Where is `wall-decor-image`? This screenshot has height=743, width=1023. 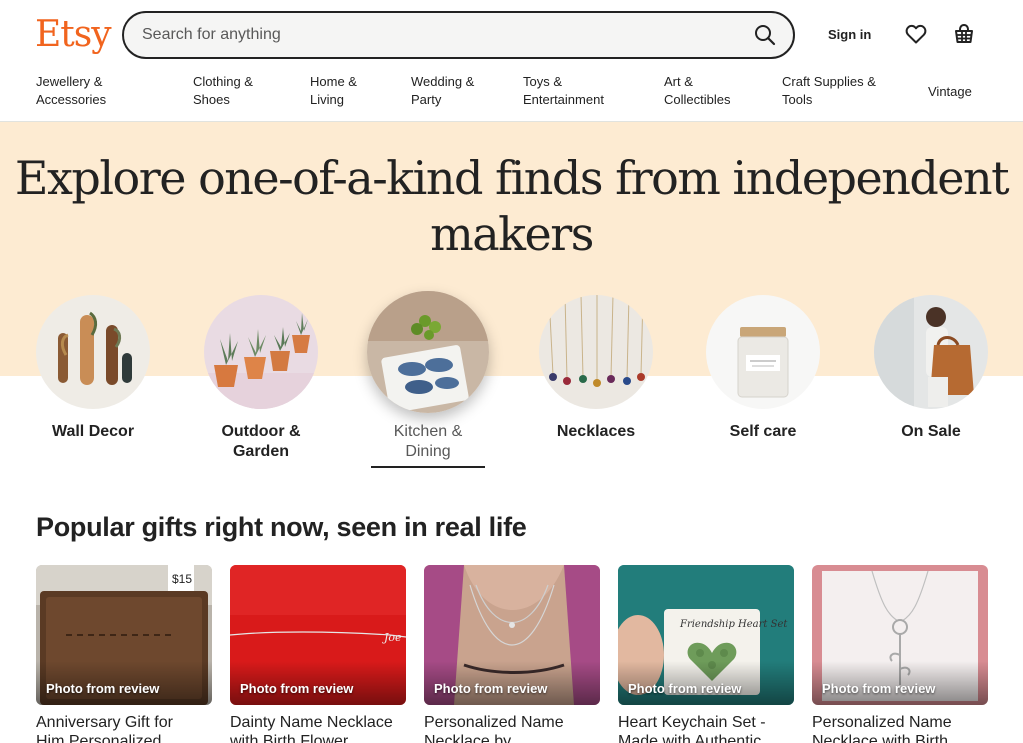
wall-decor-image is located at coordinates (93, 352).